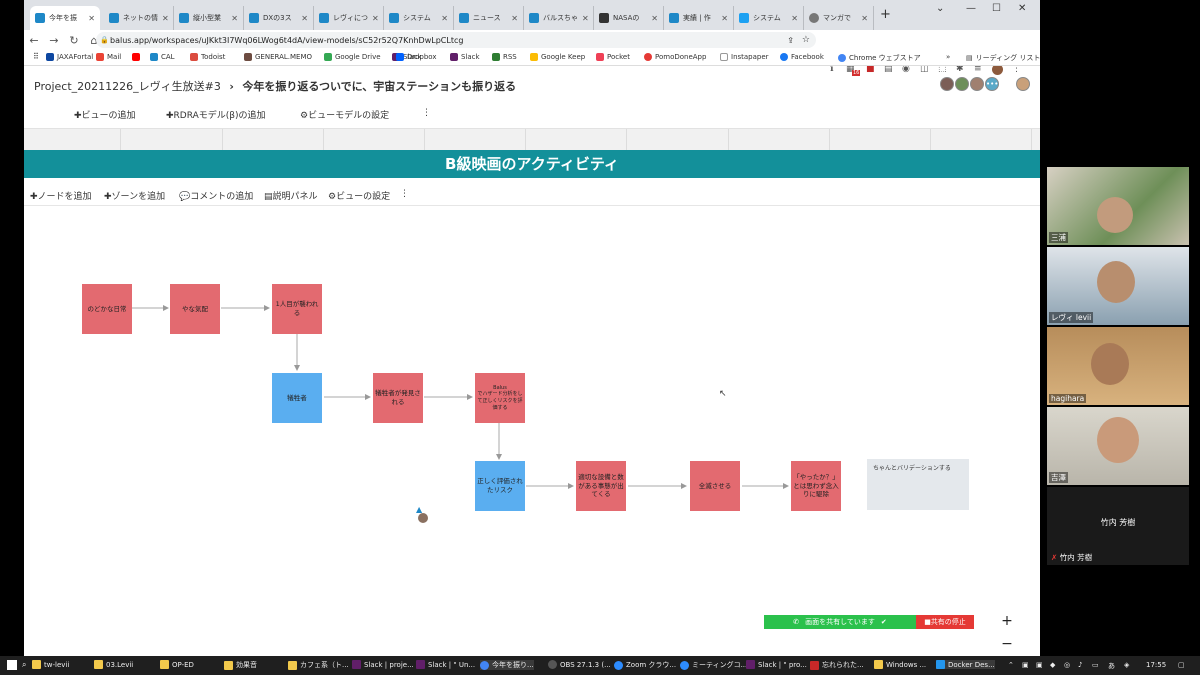 The height and width of the screenshot is (675, 1200). I want to click on apps-grid-icon: ⠿, so click(36, 56).